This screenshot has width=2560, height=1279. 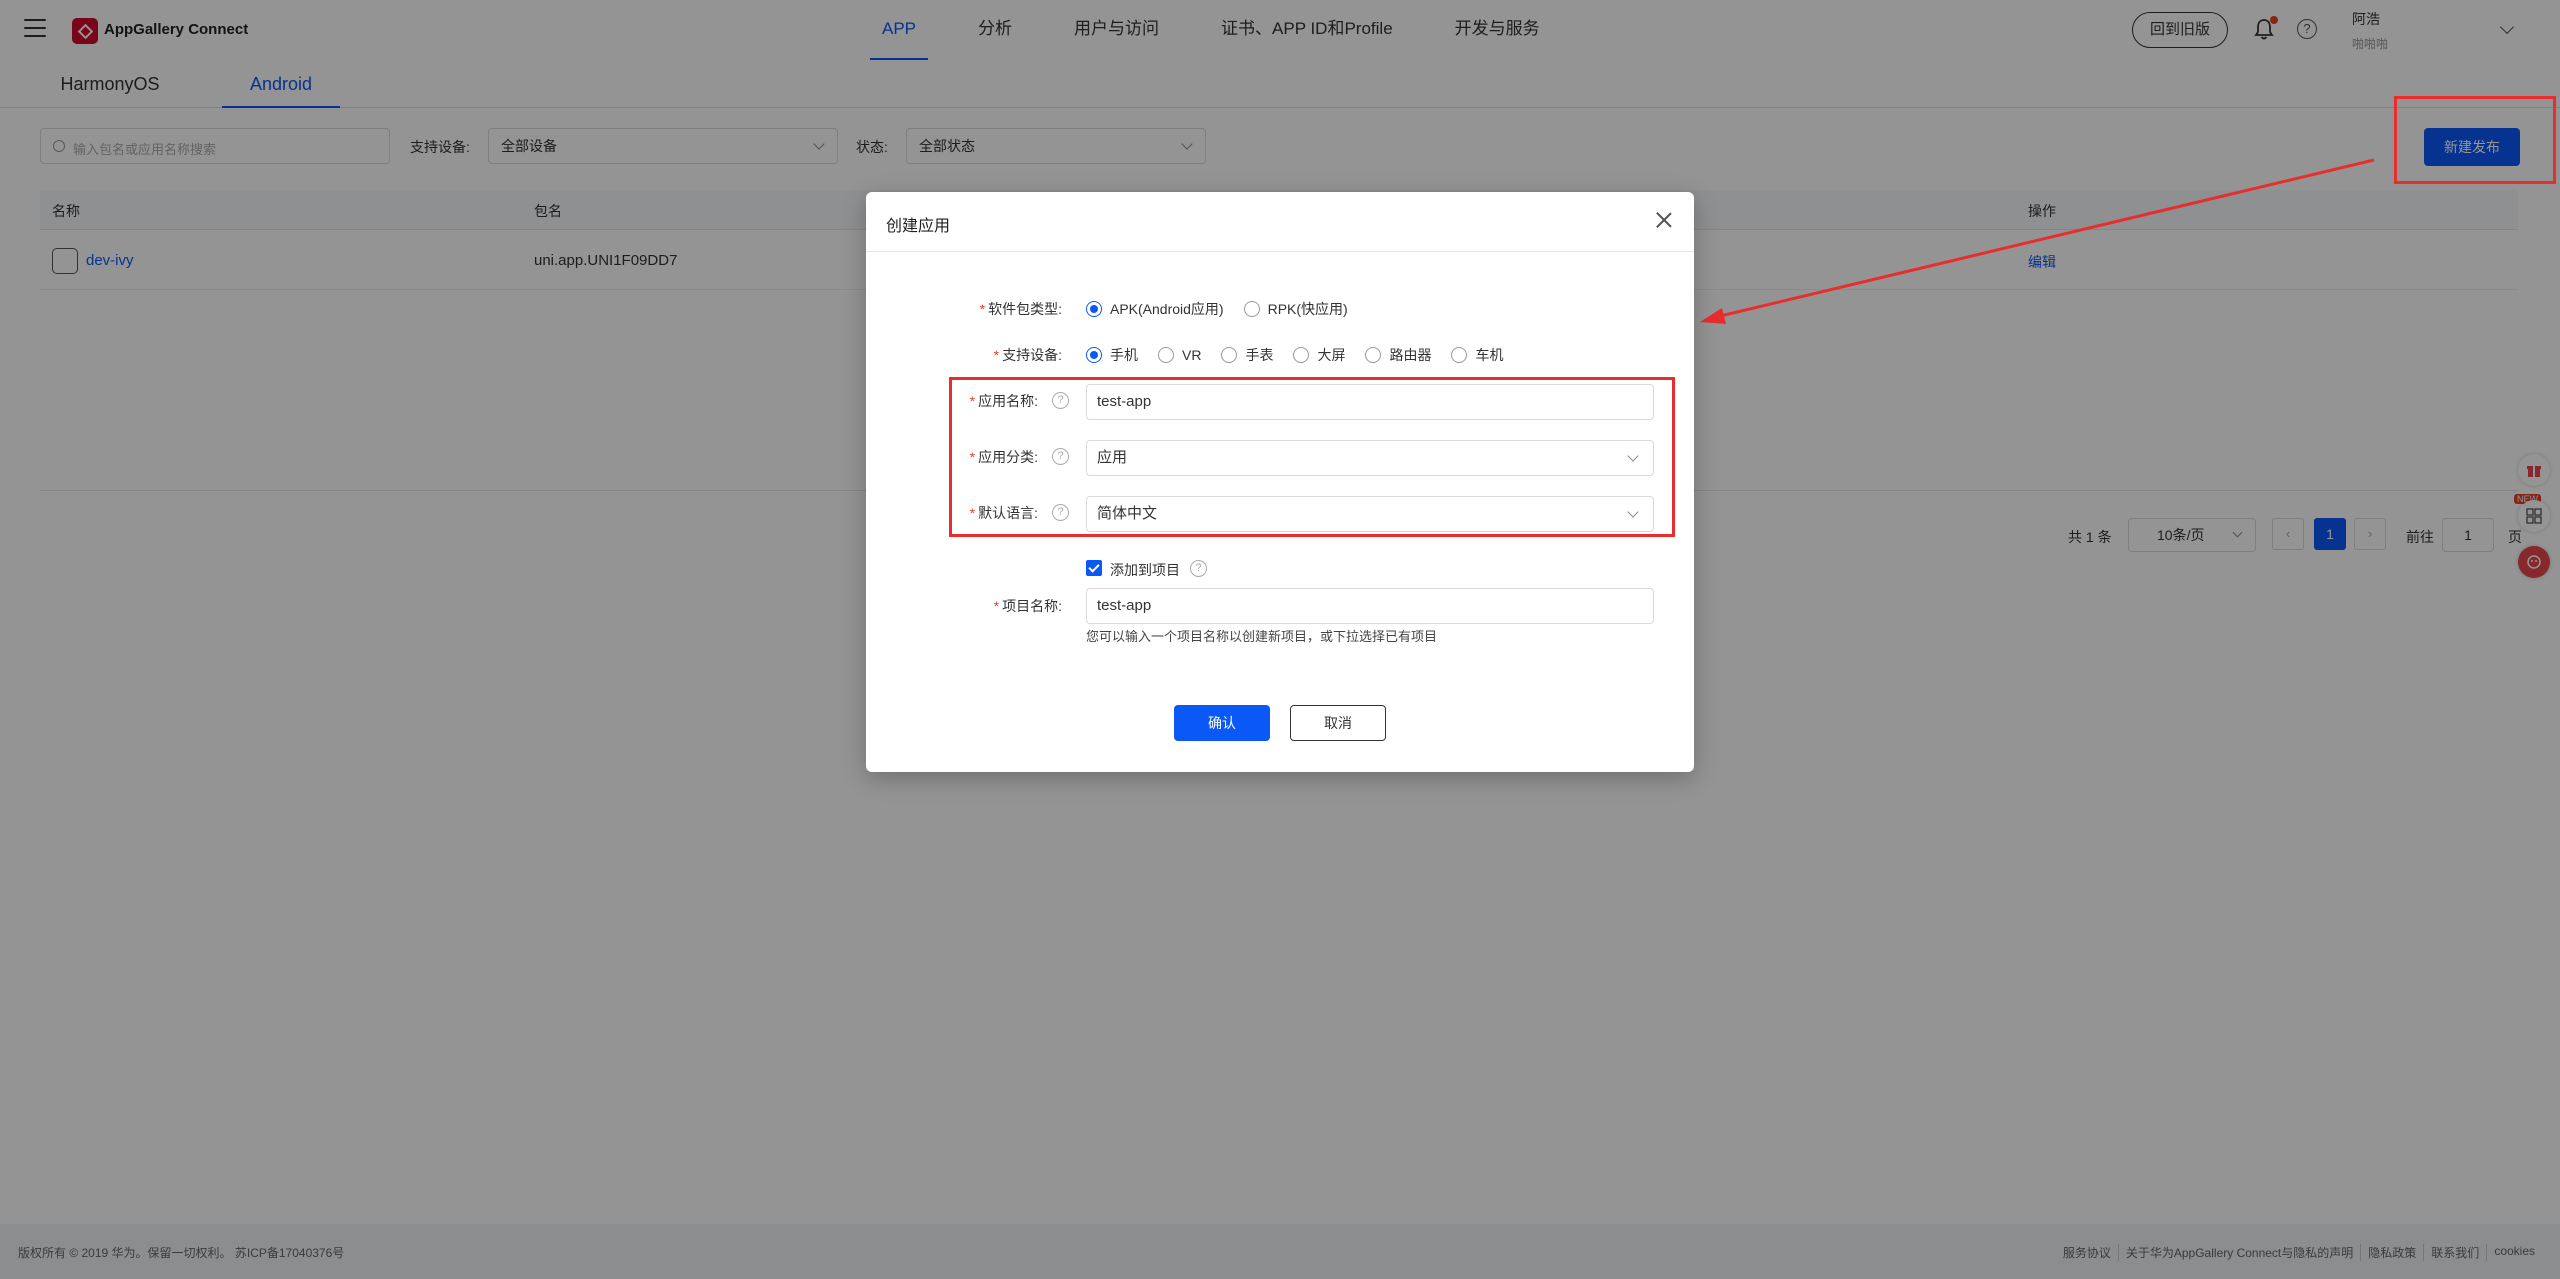 I want to click on radio-large-screen: 大屏, so click(x=1319, y=355).